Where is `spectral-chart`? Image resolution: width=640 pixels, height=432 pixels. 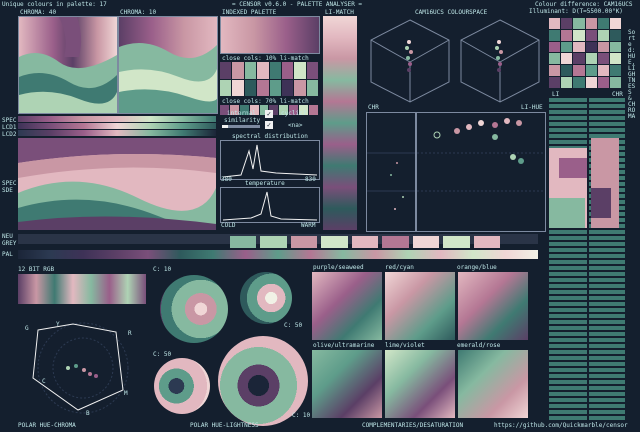
spectral-chart is located at coordinates (270, 160).